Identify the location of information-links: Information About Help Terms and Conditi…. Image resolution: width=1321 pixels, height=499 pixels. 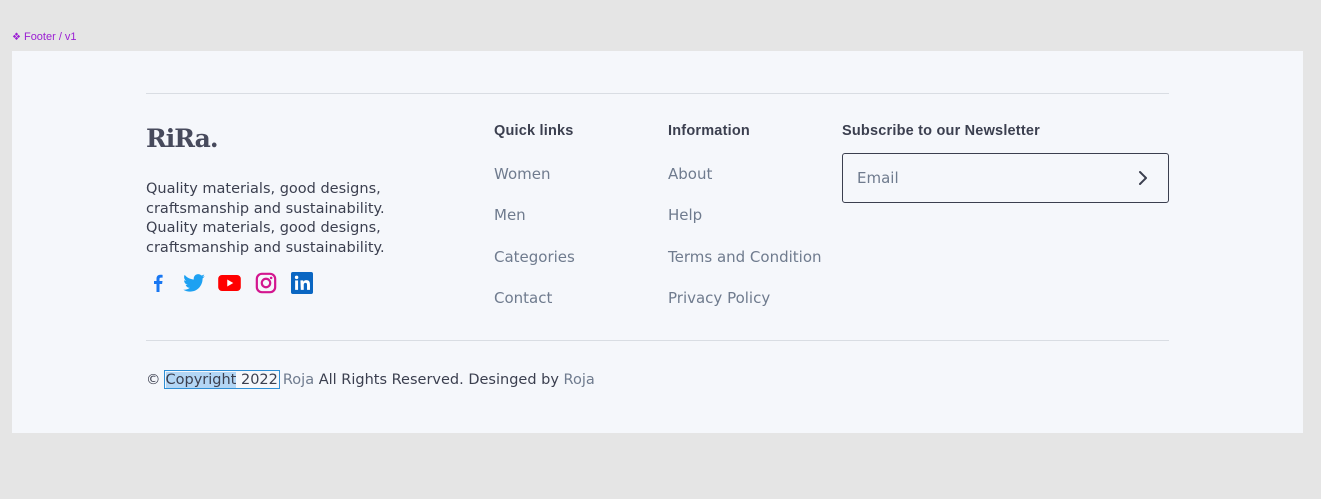
(745, 226).